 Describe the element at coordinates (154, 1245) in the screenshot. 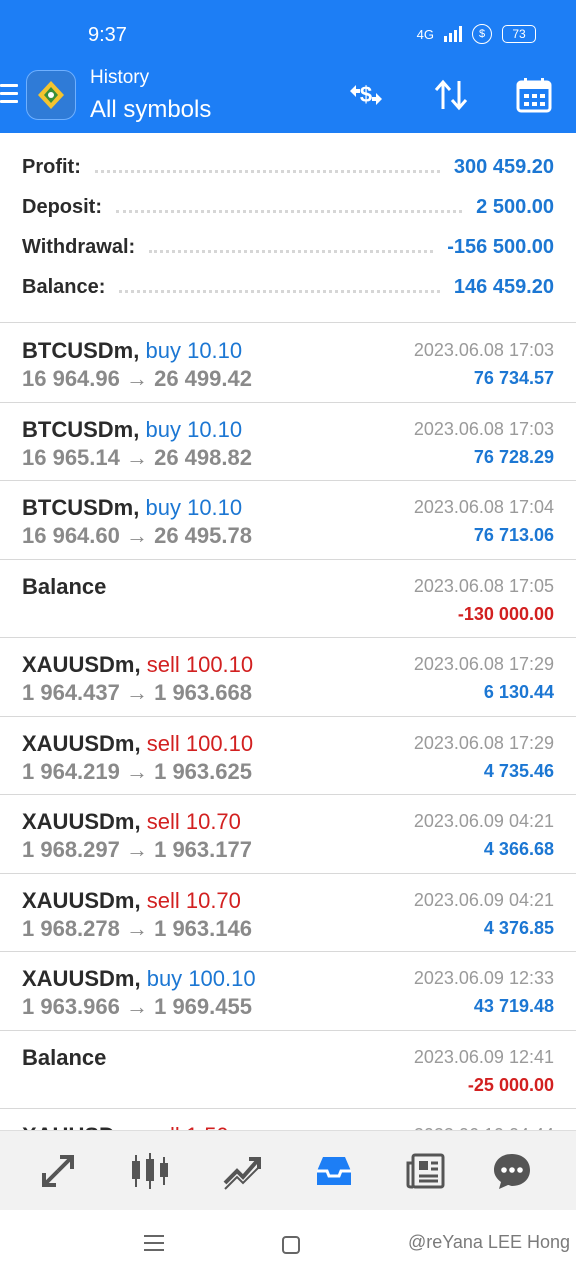

I see `recent-apps-icon` at that location.